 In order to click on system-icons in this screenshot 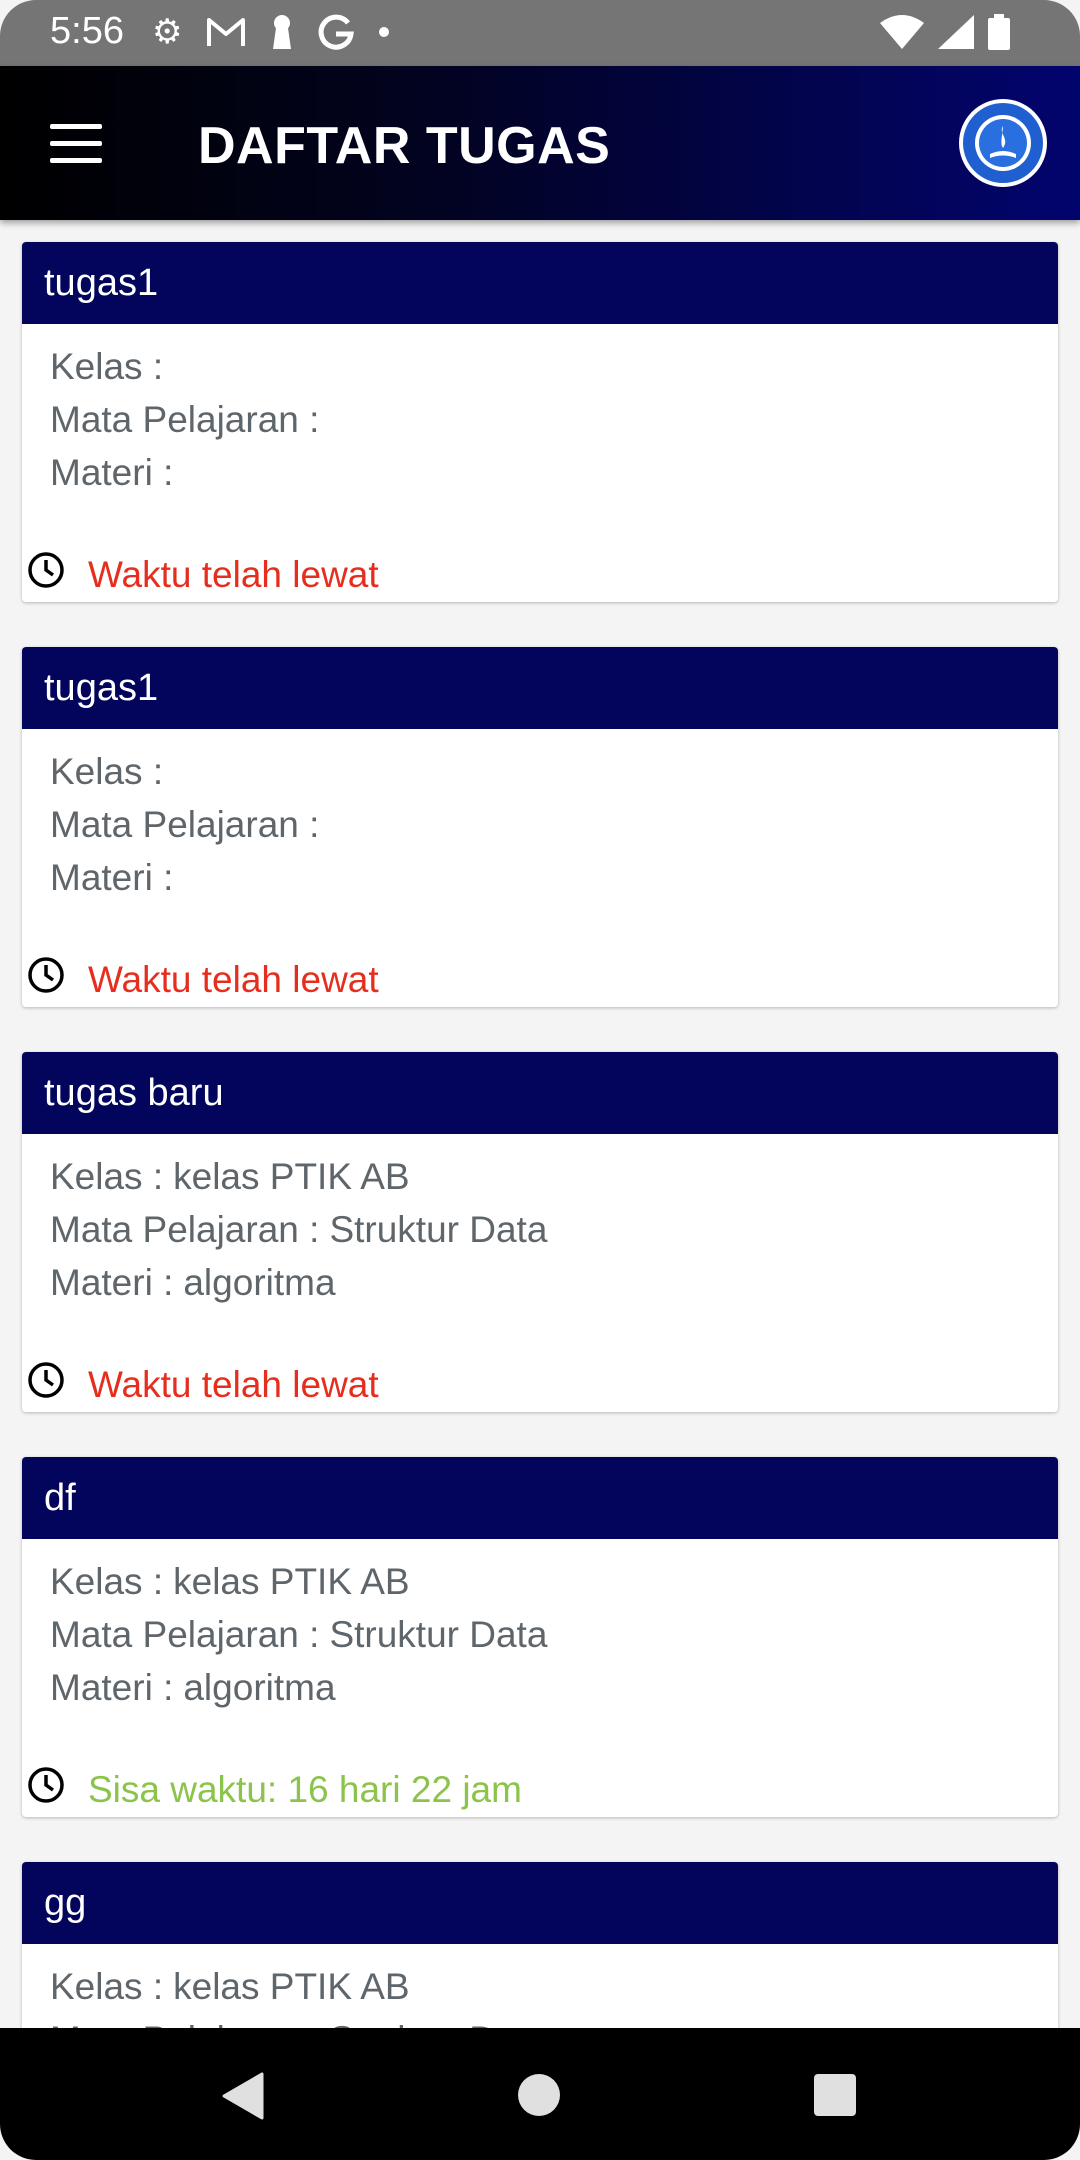, I will do `click(945, 32)`.